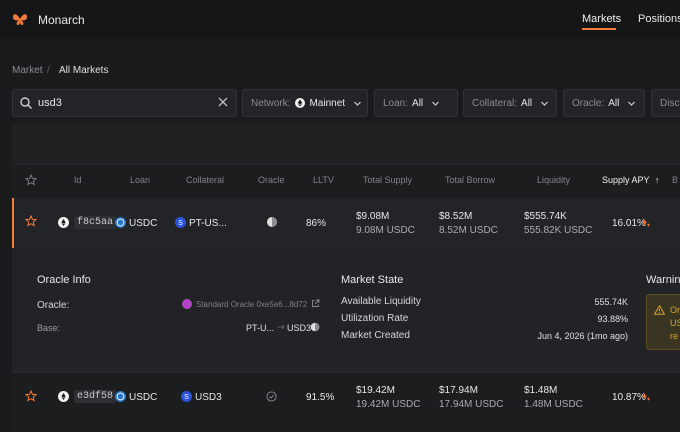 This screenshot has width=680, height=432. Describe the element at coordinates (78, 180) in the screenshot. I see `column-header-id: Id` at that location.